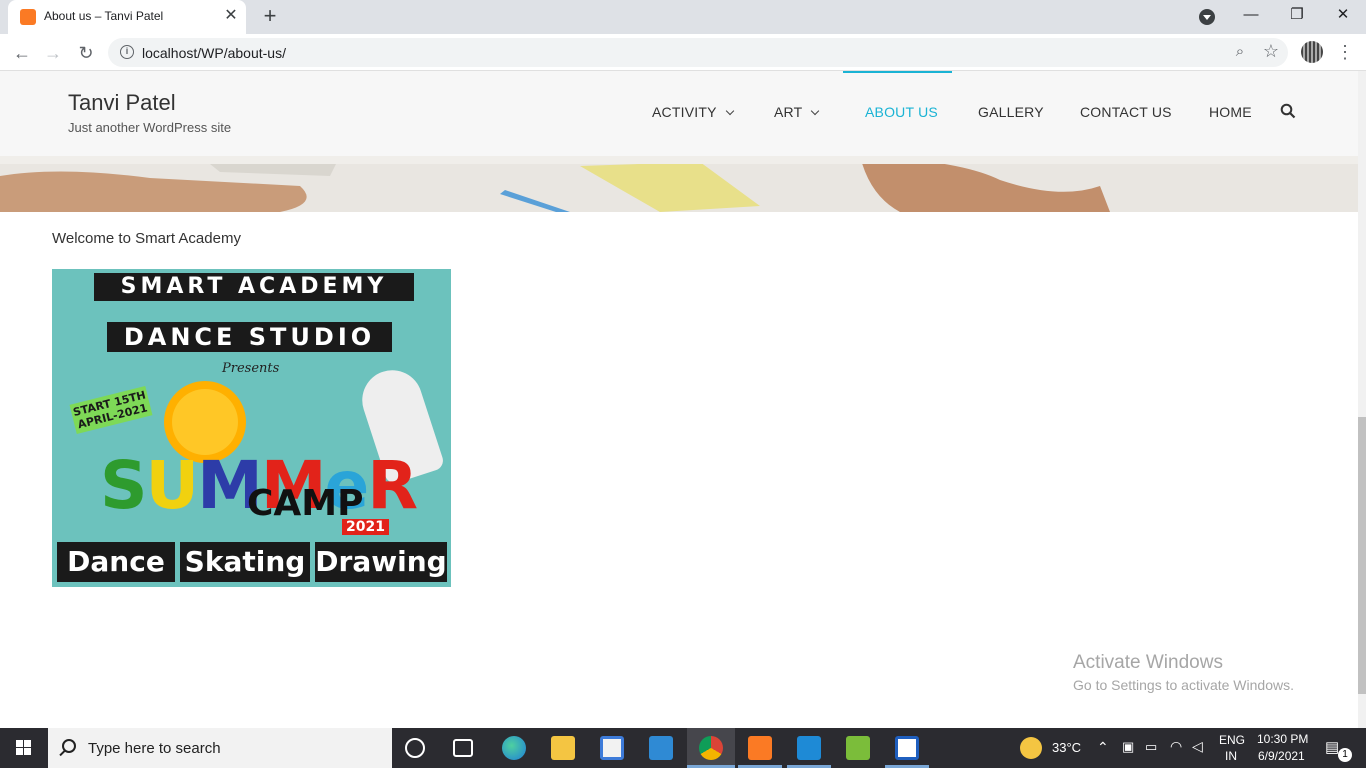  What do you see at coordinates (214, 53) in the screenshot?
I see `url-text: localhost/WP/about-us/` at bounding box center [214, 53].